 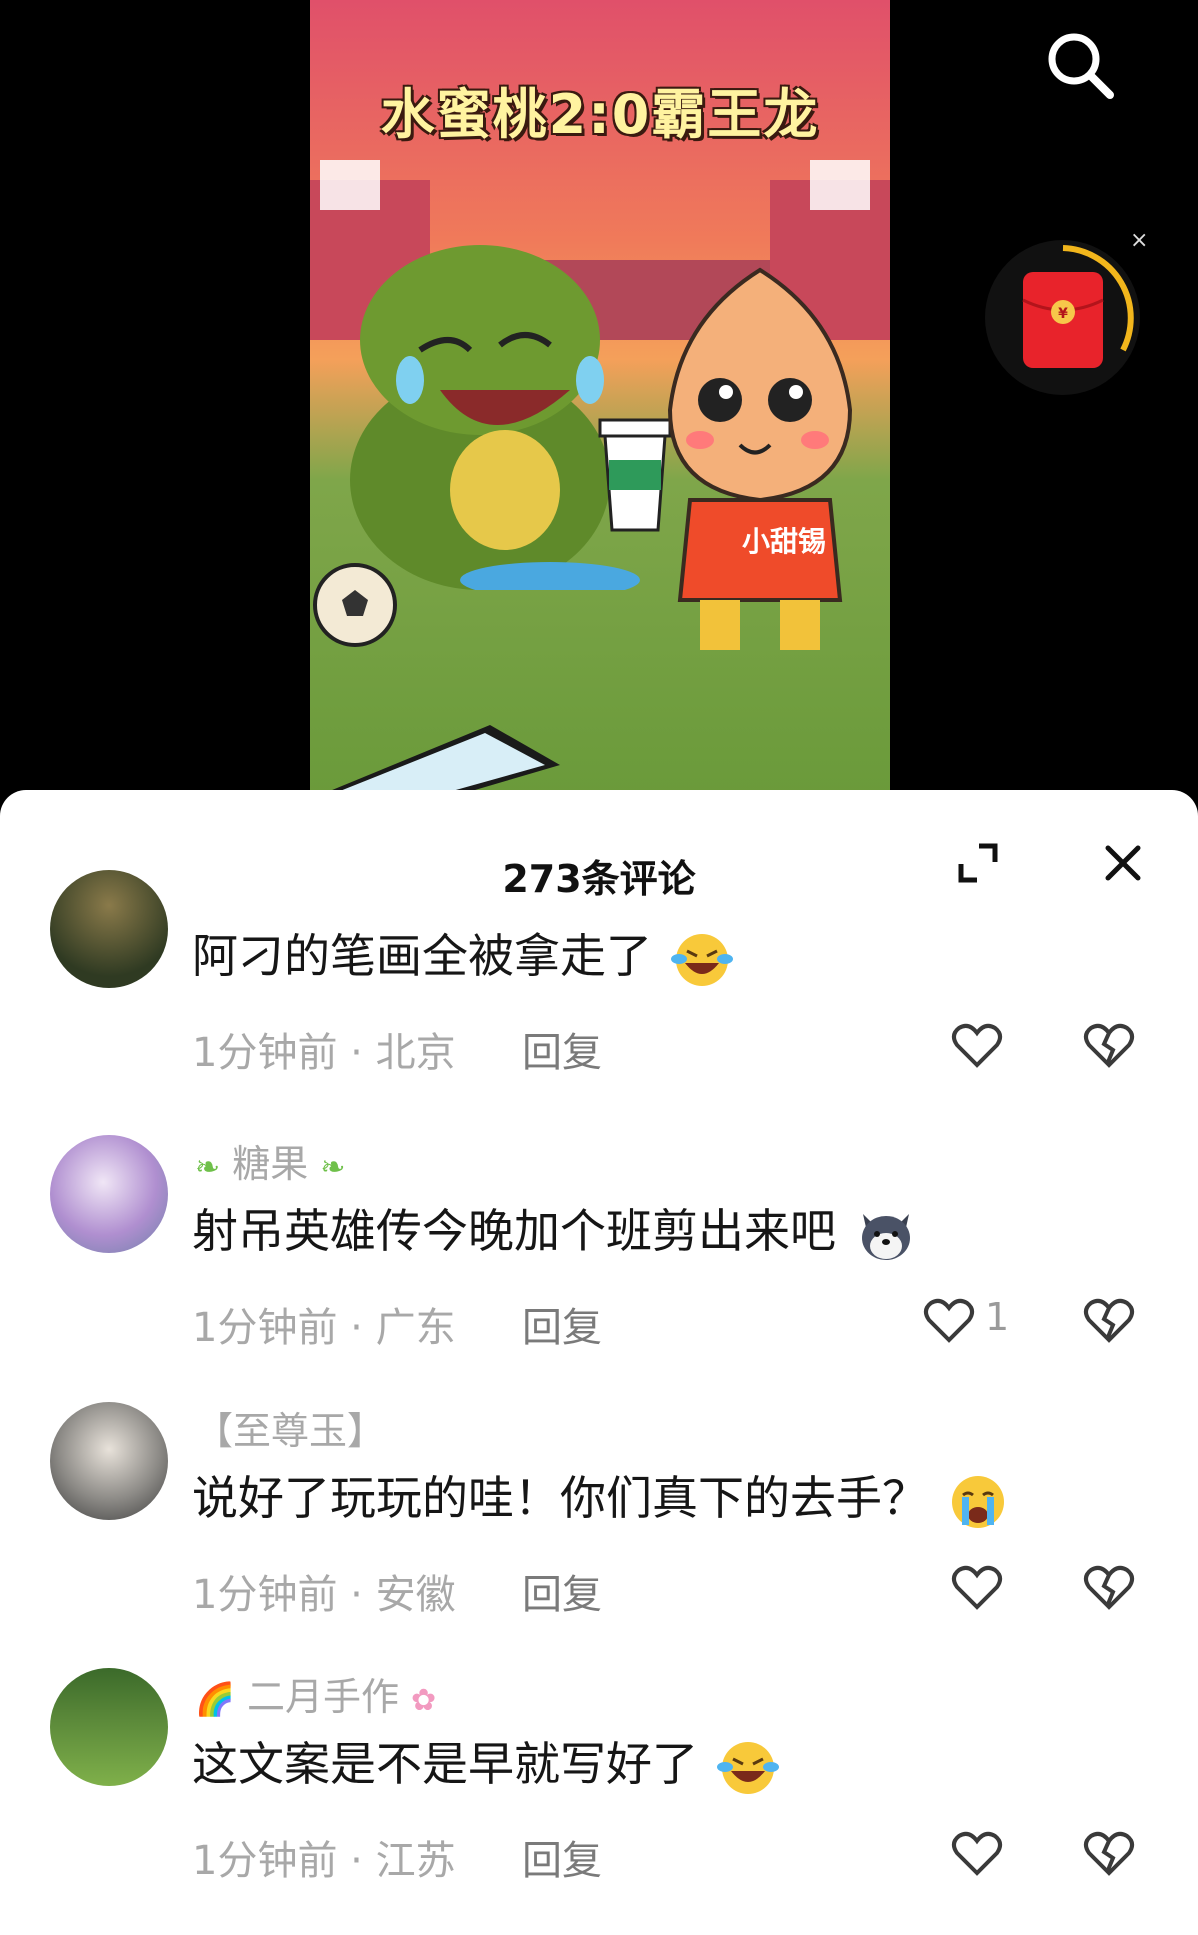 I want to click on comment-text: 阿刁的笔画全被拿走了, so click(x=462, y=955).